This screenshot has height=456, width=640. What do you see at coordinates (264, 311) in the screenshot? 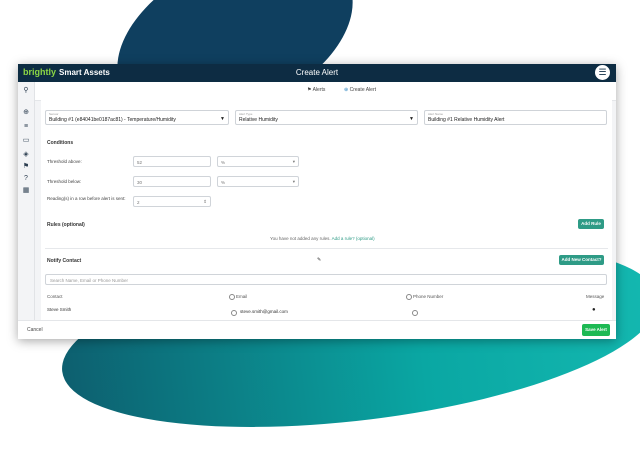
I see `contact-email: steve.smith@gmail.com` at bounding box center [264, 311].